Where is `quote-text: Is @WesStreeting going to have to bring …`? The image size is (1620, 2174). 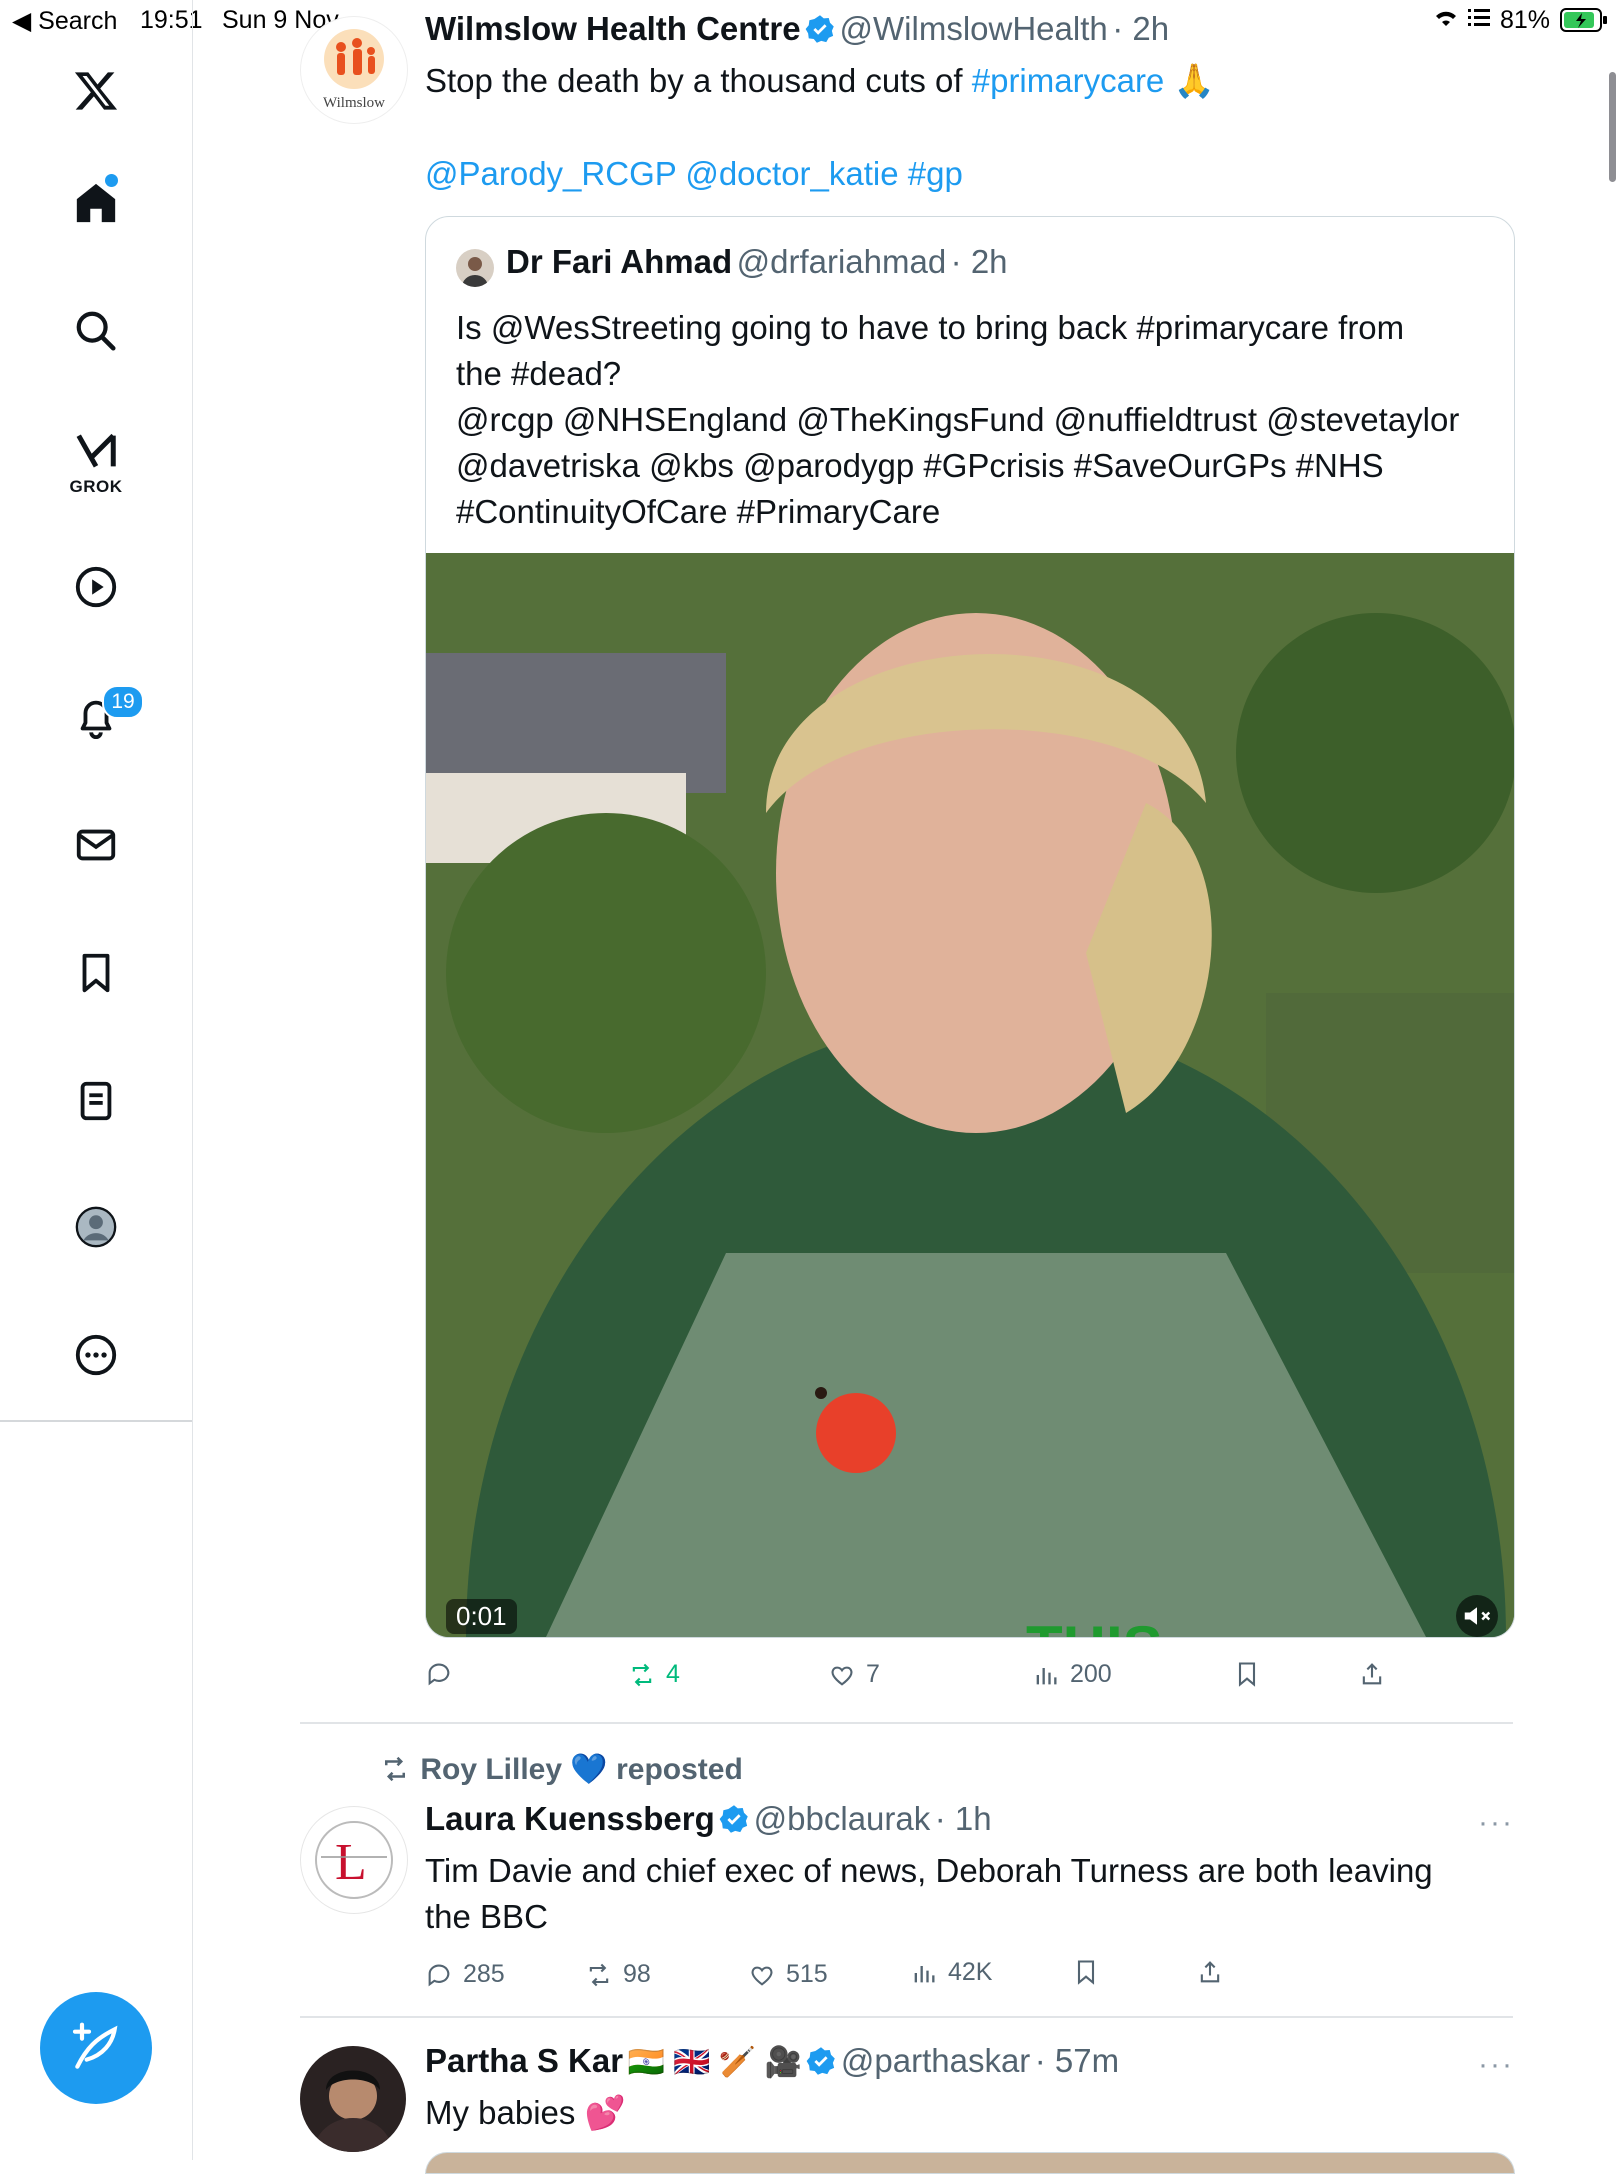 quote-text: Is @WesStreeting going to have to bring … is located at coordinates (958, 419).